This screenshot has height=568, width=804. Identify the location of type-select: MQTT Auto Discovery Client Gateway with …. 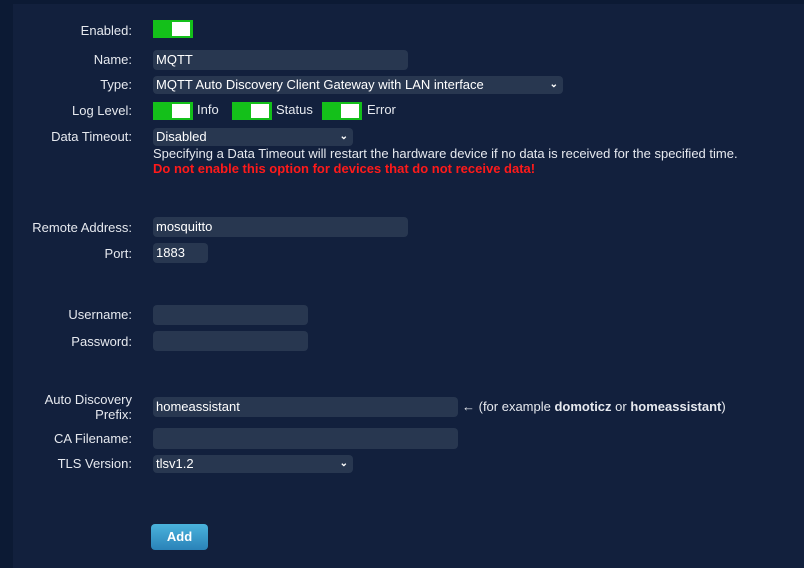
(358, 85).